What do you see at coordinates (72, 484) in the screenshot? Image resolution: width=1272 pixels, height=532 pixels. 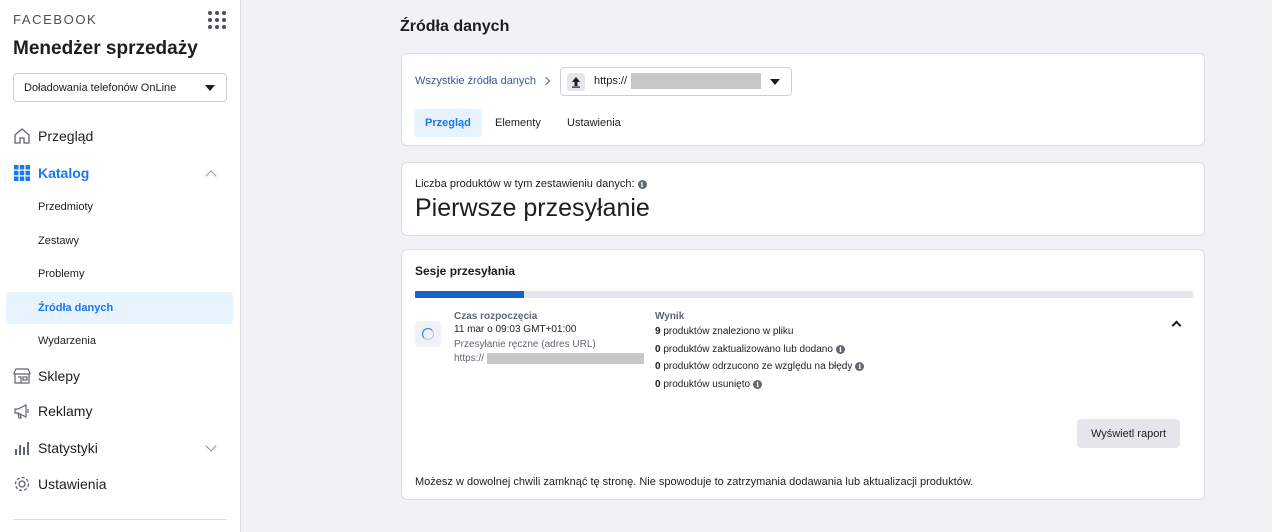 I see `nav-item-label: Ustawienia` at bounding box center [72, 484].